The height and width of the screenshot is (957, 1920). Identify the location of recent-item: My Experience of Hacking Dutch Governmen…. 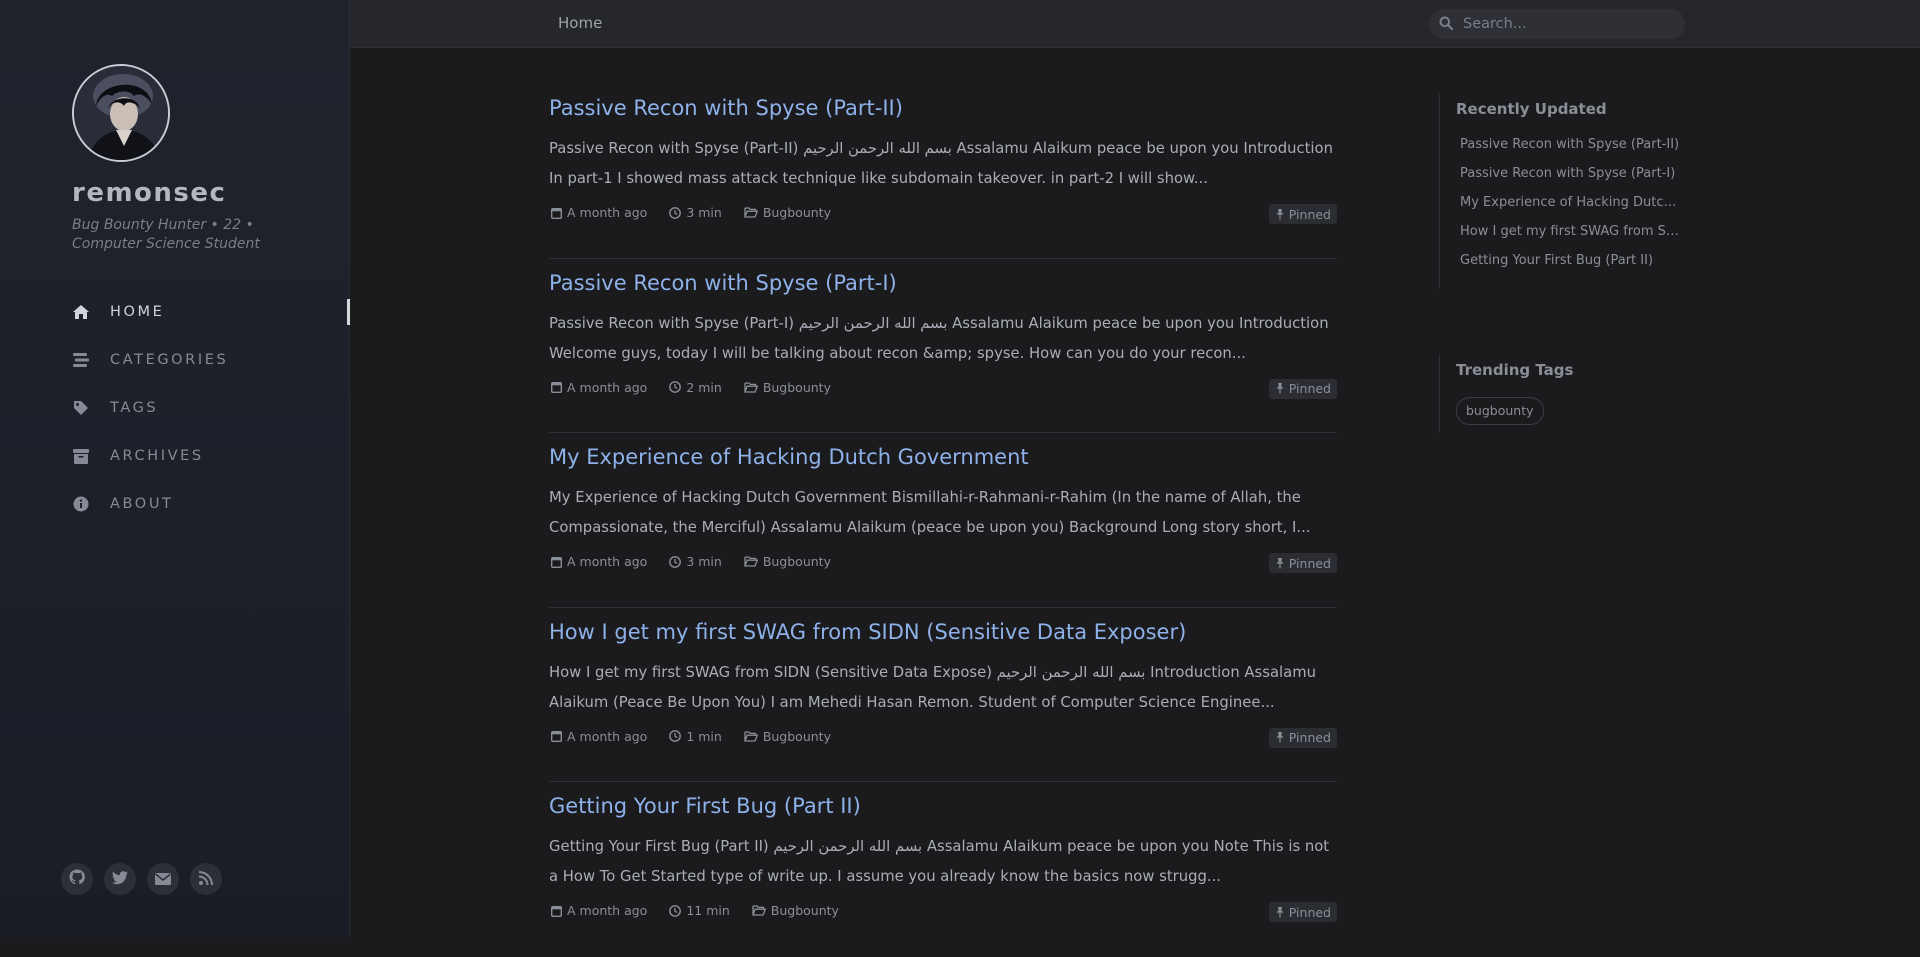
(1569, 202).